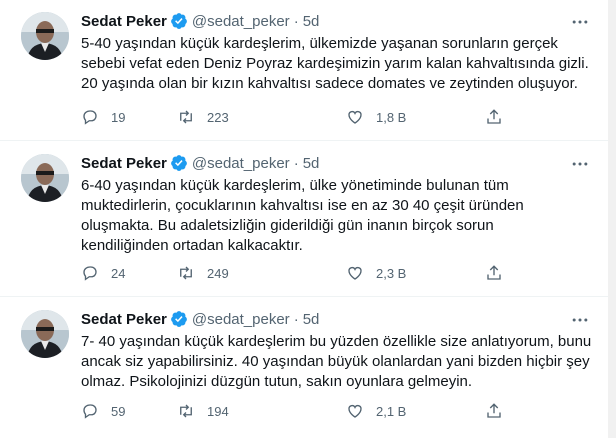 The height and width of the screenshot is (438, 616). I want to click on reply-count: 24, so click(118, 273).